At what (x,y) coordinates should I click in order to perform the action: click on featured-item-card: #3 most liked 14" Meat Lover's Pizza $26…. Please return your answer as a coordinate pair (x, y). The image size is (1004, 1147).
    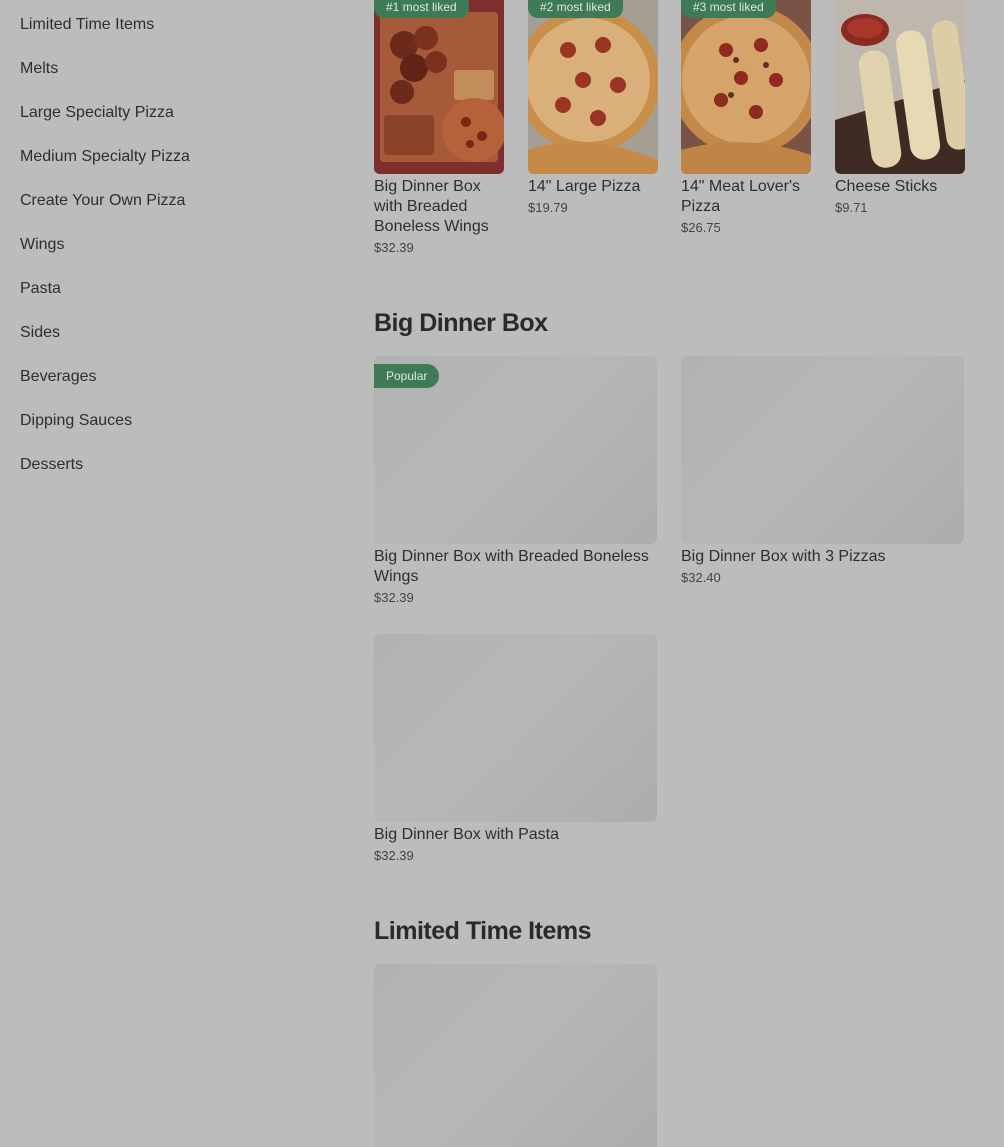
    Looking at the image, I should click on (746, 117).